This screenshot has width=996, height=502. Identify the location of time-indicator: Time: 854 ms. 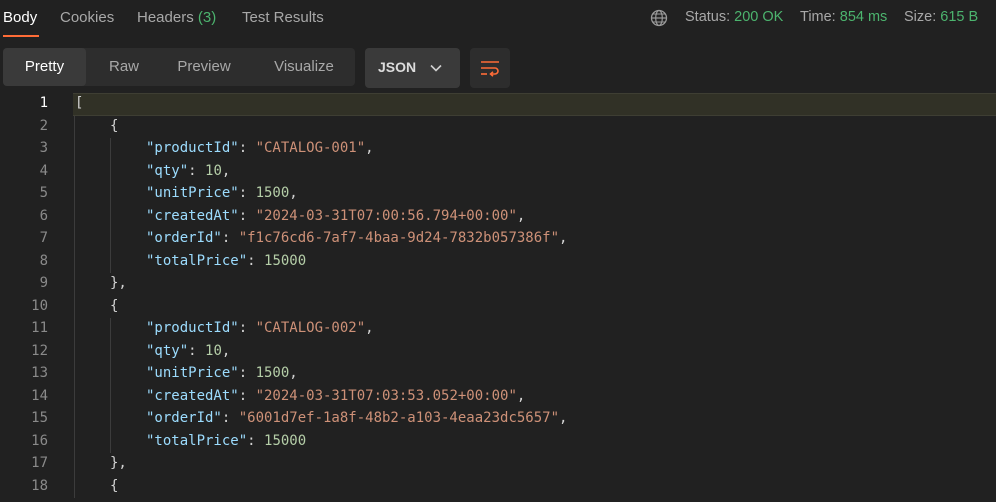
(843, 17).